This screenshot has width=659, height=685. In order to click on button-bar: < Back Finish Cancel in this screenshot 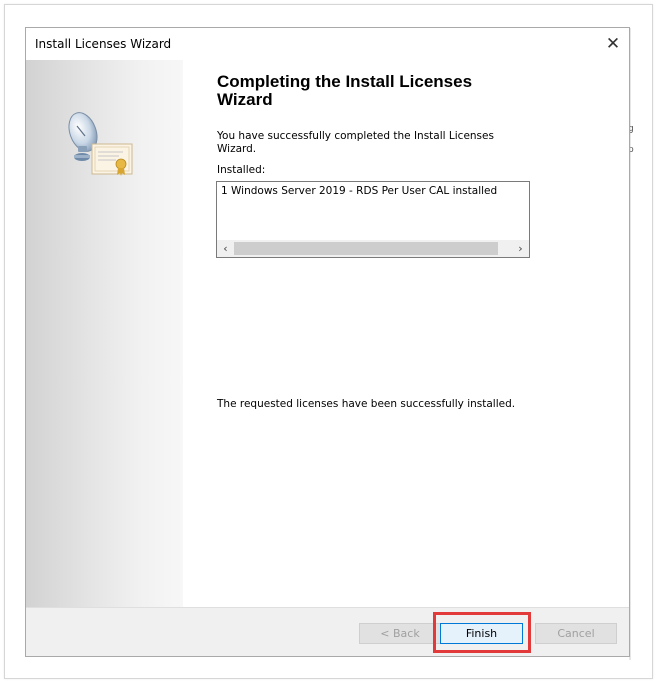, I will do `click(327, 631)`.